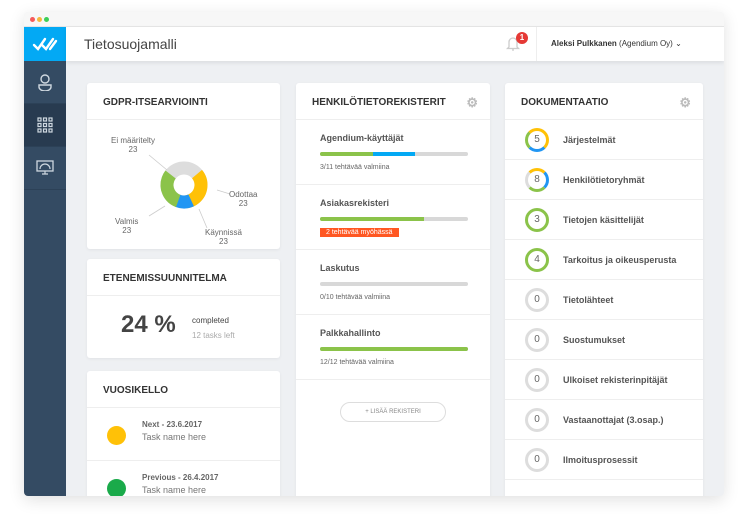  I want to click on doc-name: Tietojen käsittelijät, so click(603, 219).